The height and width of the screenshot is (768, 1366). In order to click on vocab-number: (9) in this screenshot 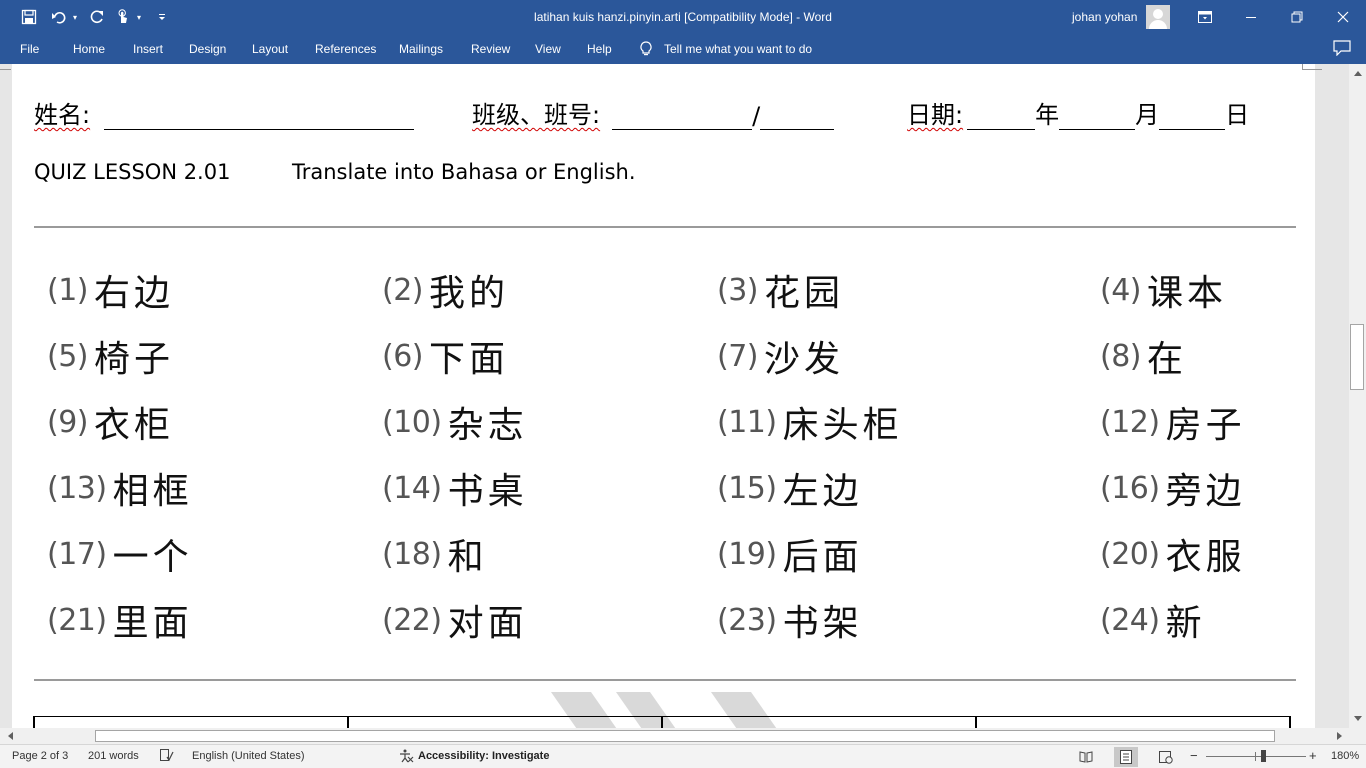, I will do `click(68, 422)`.